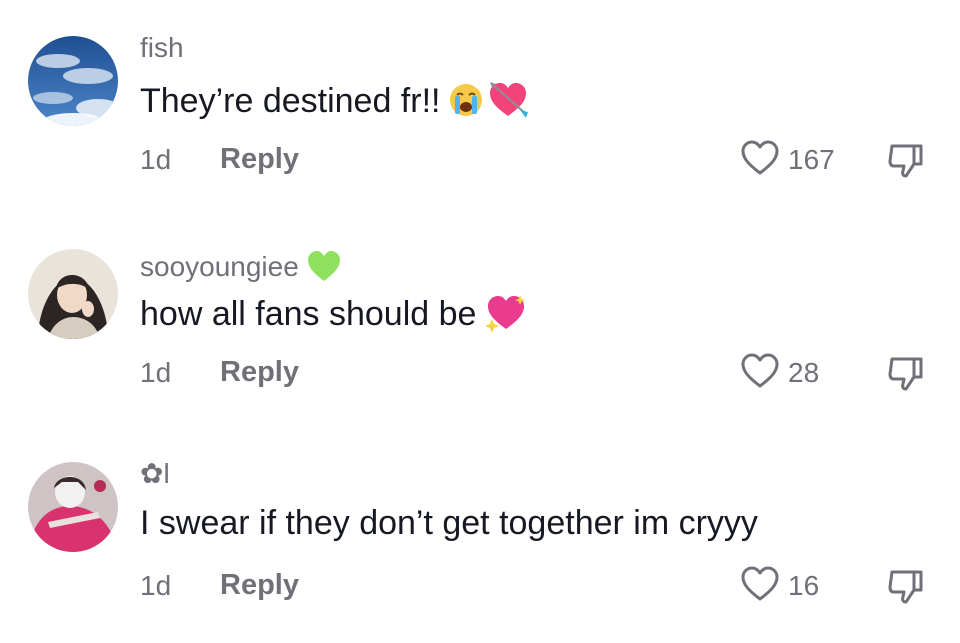 The height and width of the screenshot is (643, 960). I want to click on like-button: 28, so click(779, 373).